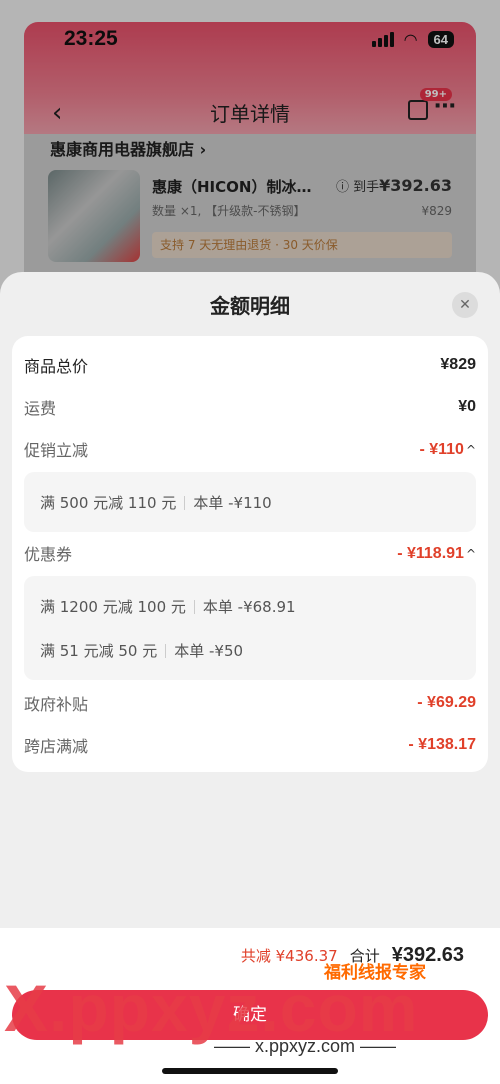  What do you see at coordinates (142, 651) in the screenshot?
I see `coupon-item: 满 51 元减 50 元本单 -¥50` at bounding box center [142, 651].